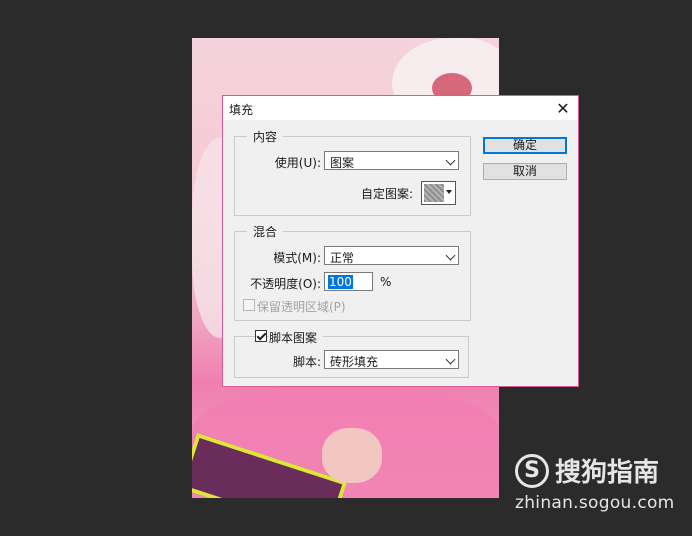 This screenshot has height=536, width=692. What do you see at coordinates (352, 455) in the screenshot?
I see `hand-shape` at bounding box center [352, 455].